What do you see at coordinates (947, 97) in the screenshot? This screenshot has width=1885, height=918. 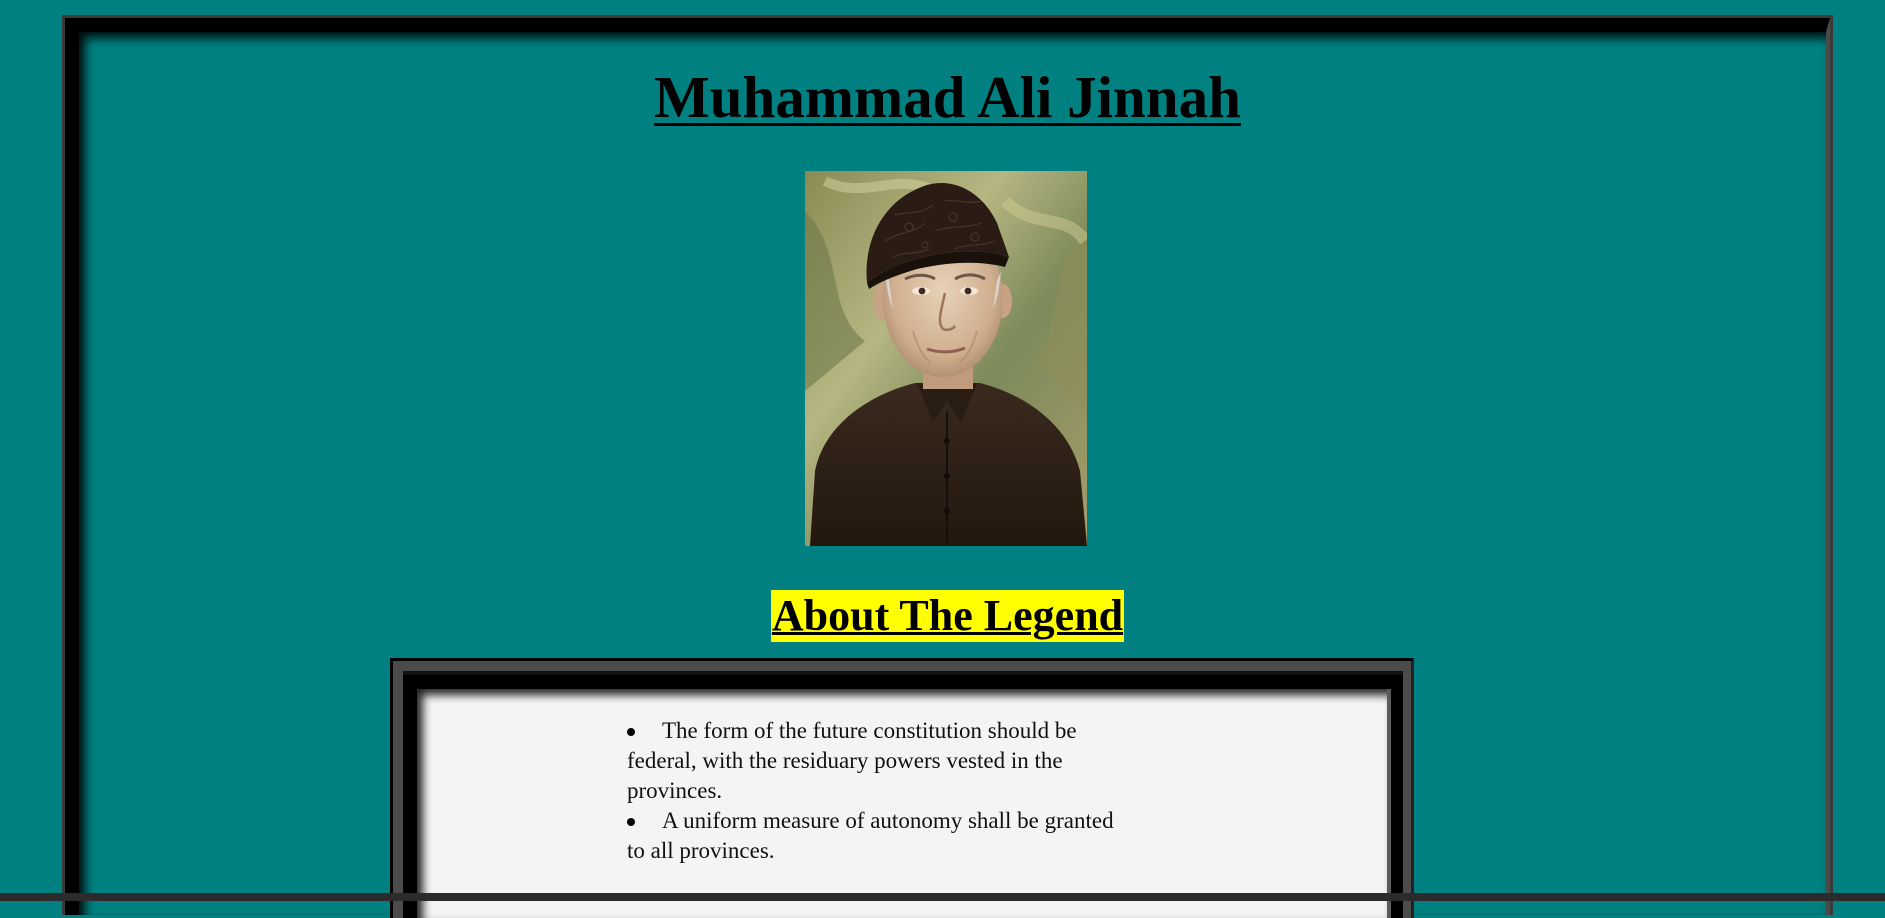 I see `page-title: Muhammad Ali Jinnah` at bounding box center [947, 97].